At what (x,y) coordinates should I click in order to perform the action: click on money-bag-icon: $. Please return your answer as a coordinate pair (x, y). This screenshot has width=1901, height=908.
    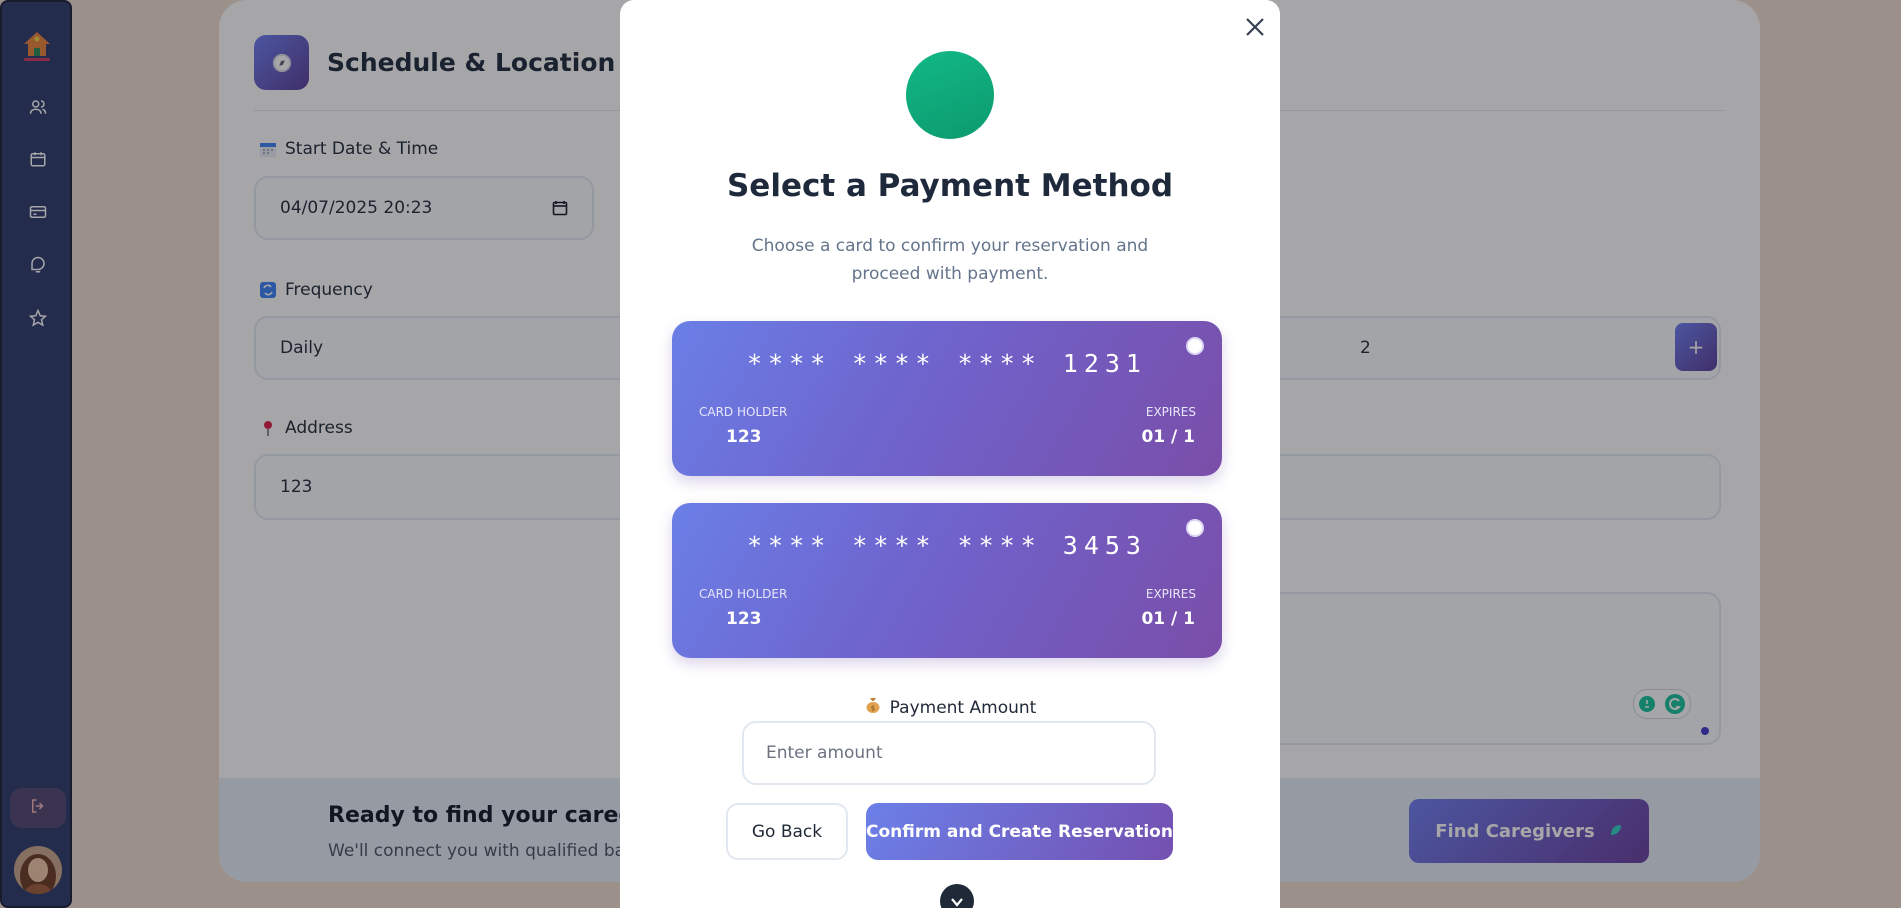
    Looking at the image, I should click on (873, 707).